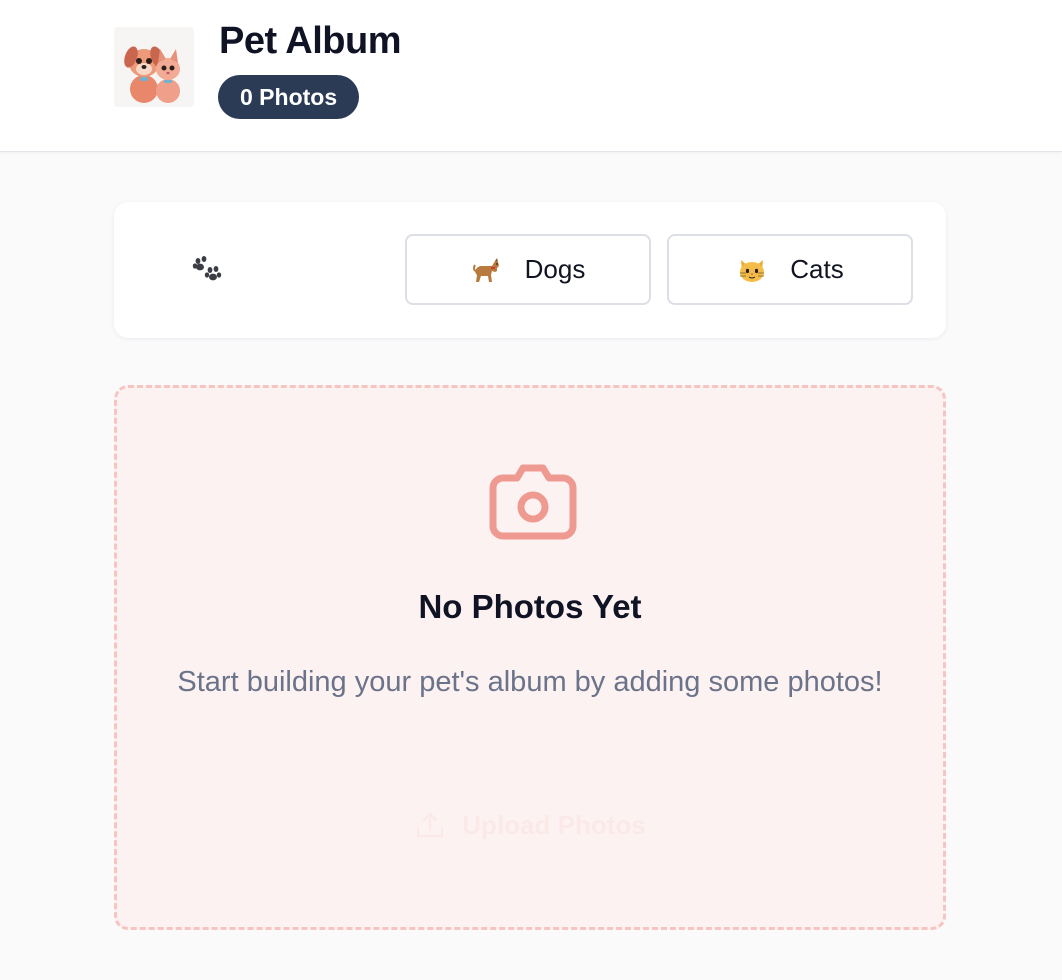 The height and width of the screenshot is (980, 1062). Describe the element at coordinates (817, 269) in the screenshot. I see `filter-cats-label: Cats` at that location.